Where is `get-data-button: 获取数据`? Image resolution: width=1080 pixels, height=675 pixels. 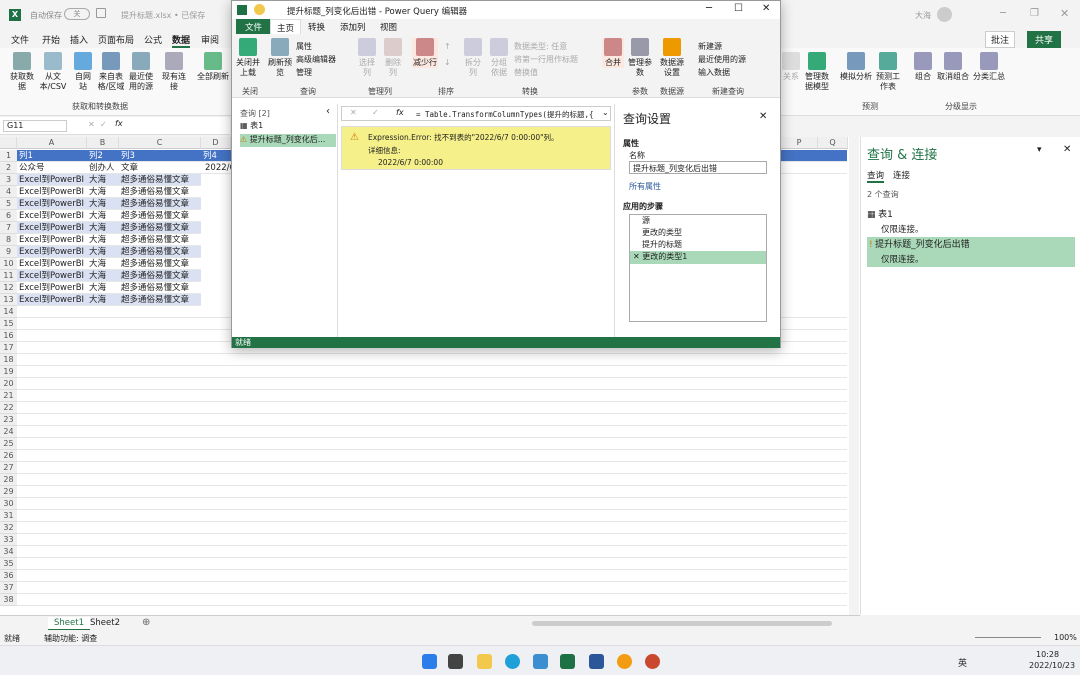 get-data-button: 获取数据 is located at coordinates (22, 72).